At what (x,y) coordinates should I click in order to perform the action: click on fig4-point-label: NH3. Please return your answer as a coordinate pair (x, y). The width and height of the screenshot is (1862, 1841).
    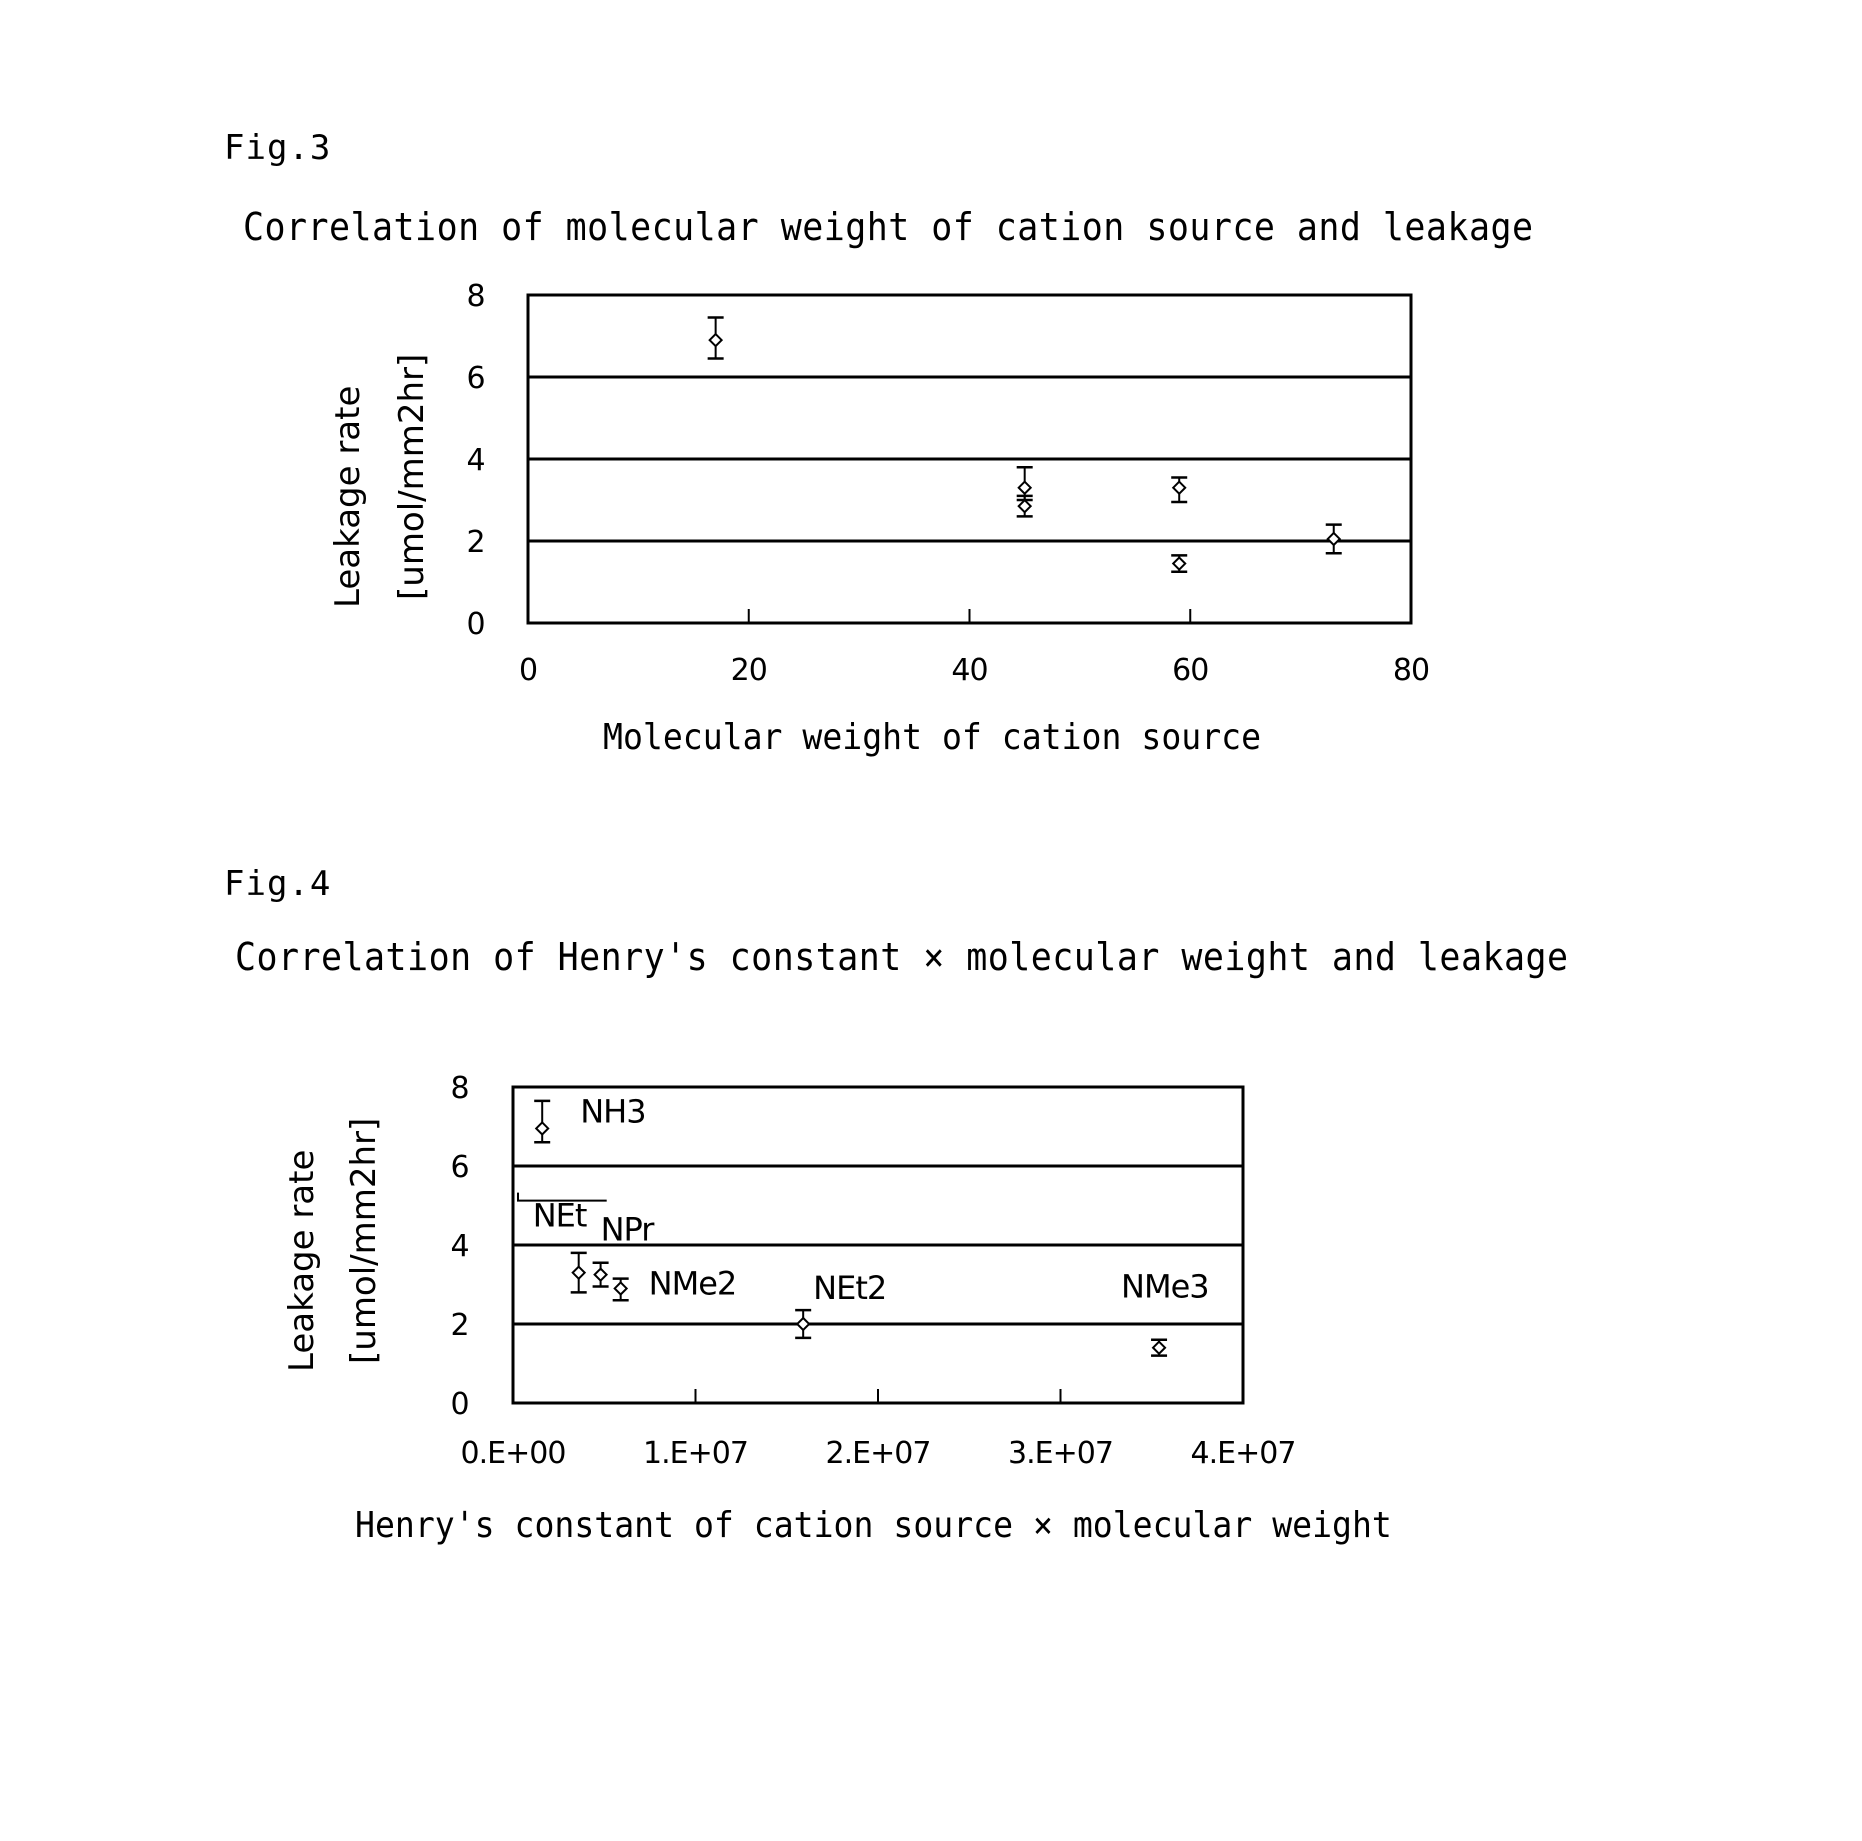
    Looking at the image, I should click on (612, 1111).